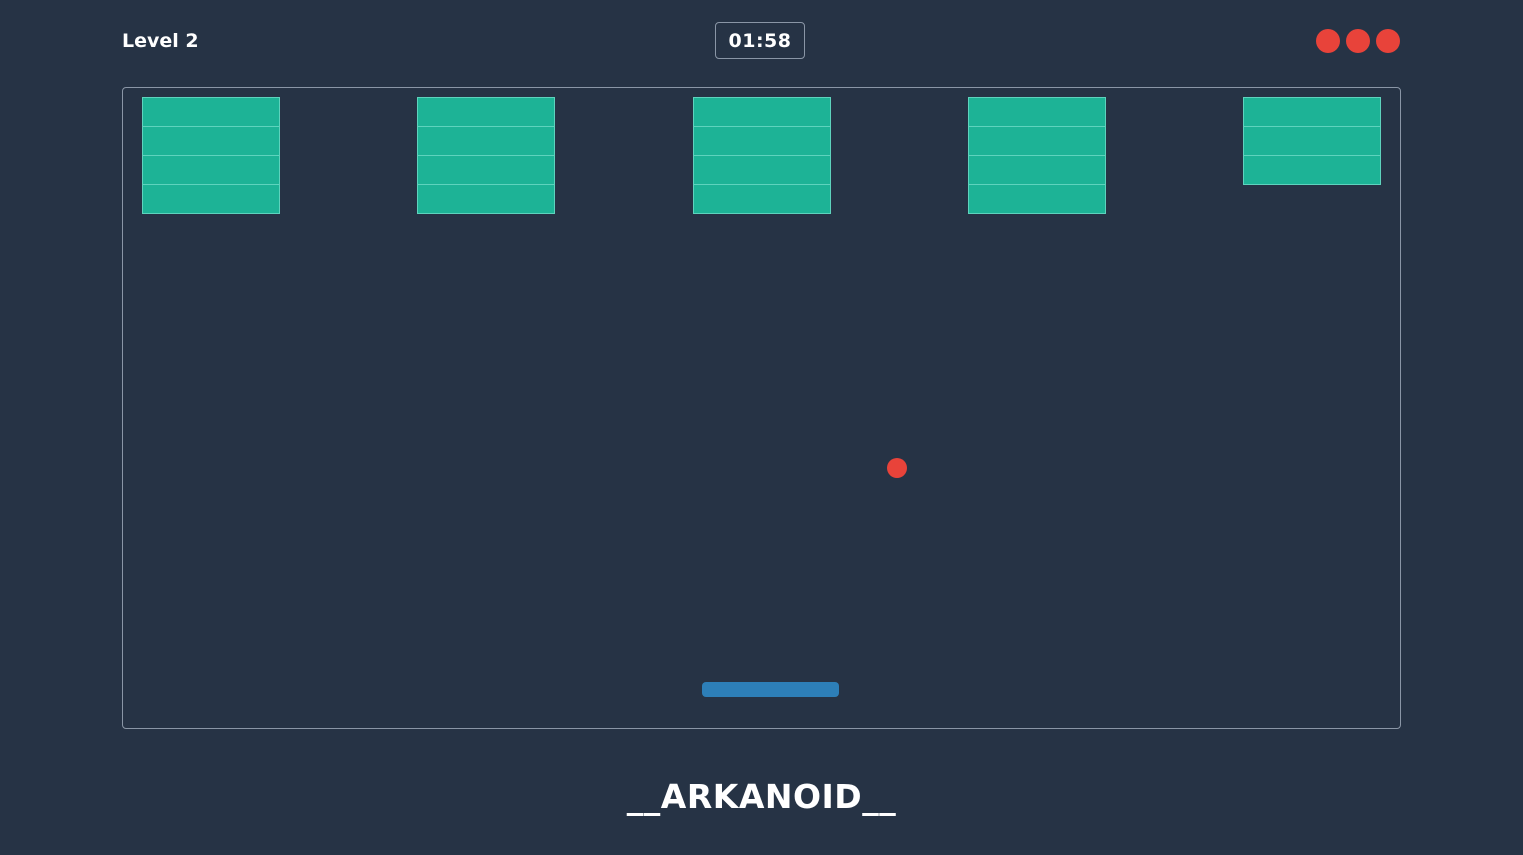 Image resolution: width=1523 pixels, height=855 pixels. Describe the element at coordinates (160, 41) in the screenshot. I see `level-indicator: Level 2` at that location.